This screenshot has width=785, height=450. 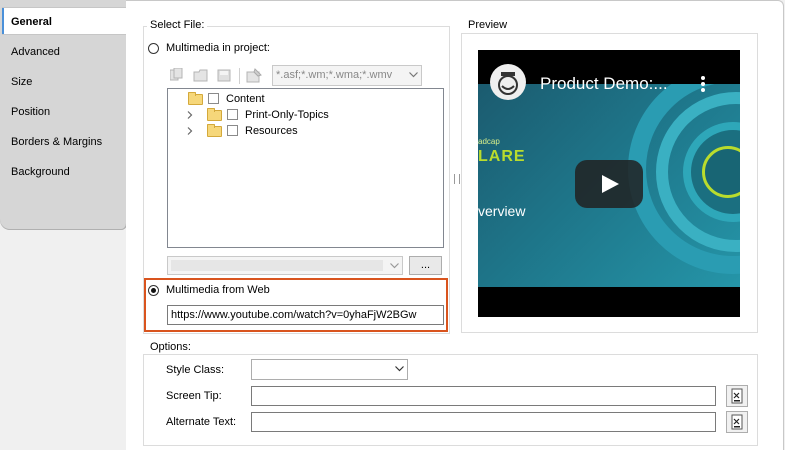 I want to click on tab-label: General, so click(x=31, y=22).